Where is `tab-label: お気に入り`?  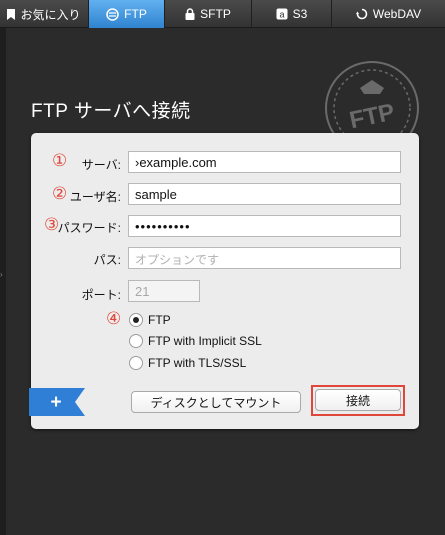
tab-label: お気に入り is located at coordinates (50, 14).